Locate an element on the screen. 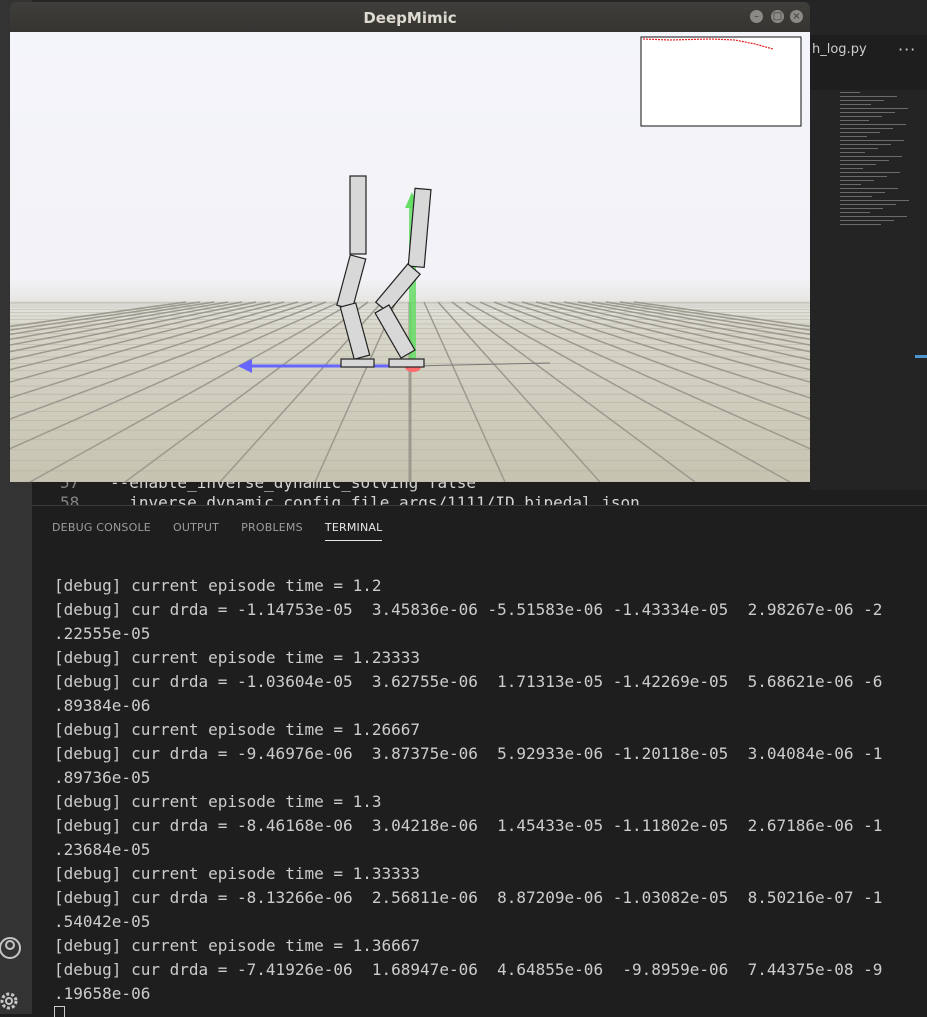  terminal-line: [debug] current episode time = 1.33333 is located at coordinates (237, 873).